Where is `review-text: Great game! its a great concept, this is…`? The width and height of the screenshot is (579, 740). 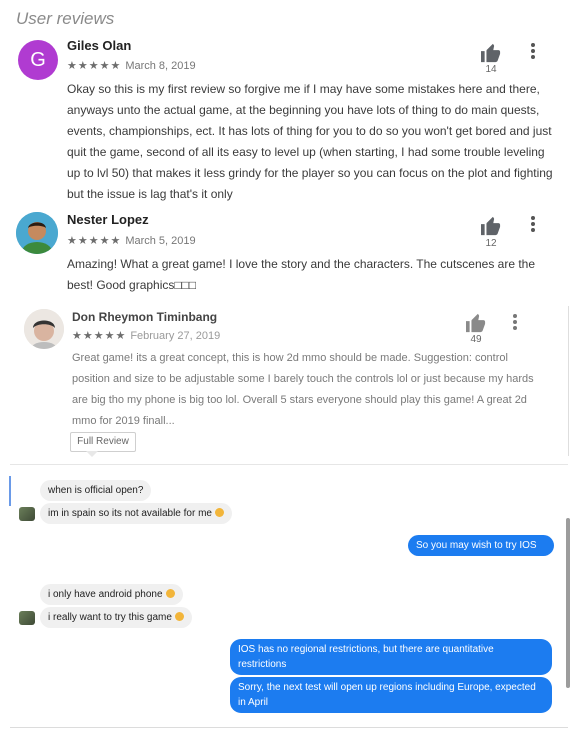
review-text: Great game! its a great concept, this is… is located at coordinates (303, 389).